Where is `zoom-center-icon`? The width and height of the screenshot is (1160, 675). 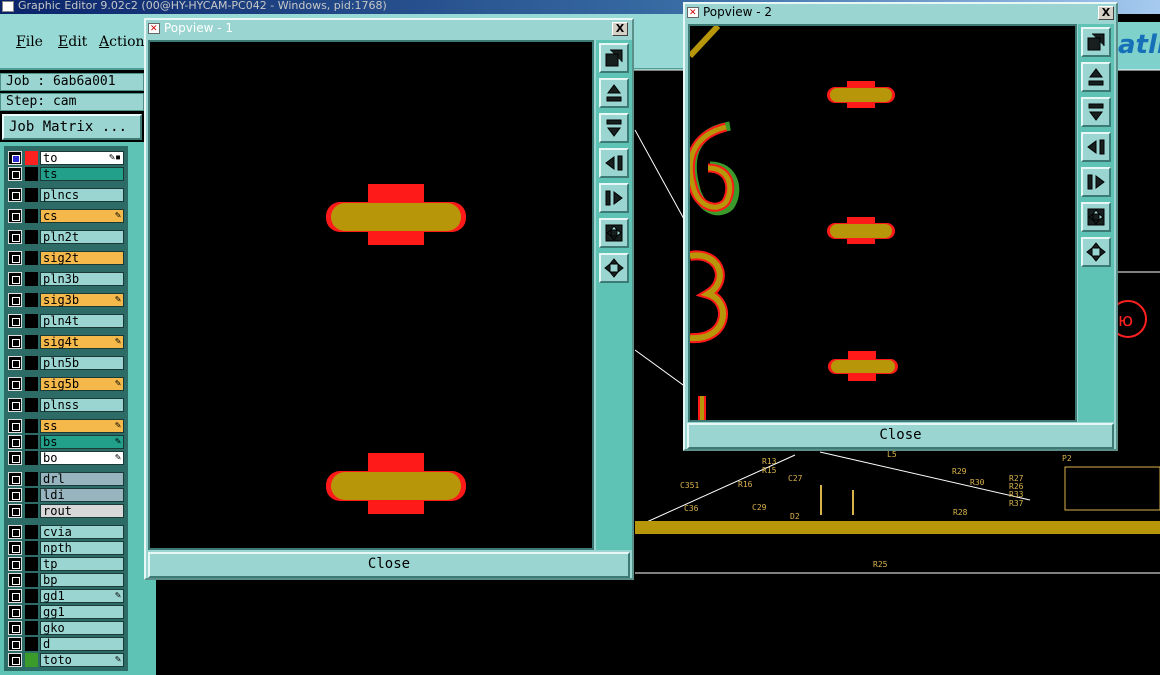 zoom-center-icon is located at coordinates (1096, 252).